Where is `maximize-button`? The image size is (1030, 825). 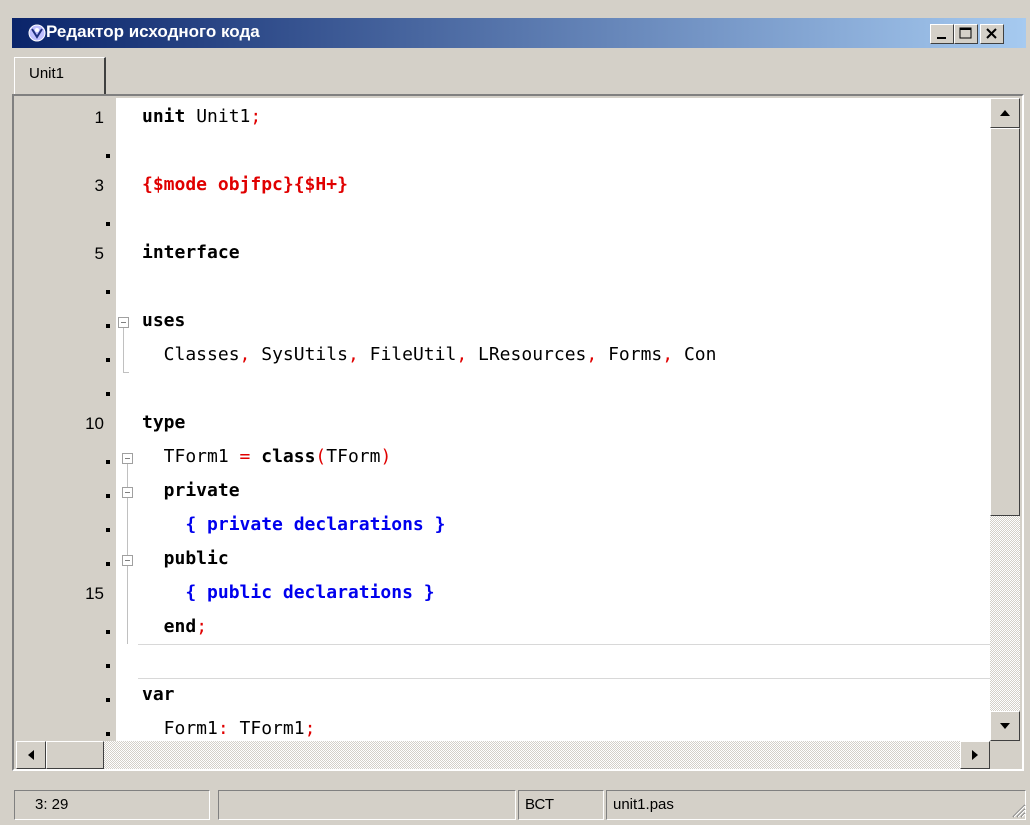 maximize-button is located at coordinates (966, 34).